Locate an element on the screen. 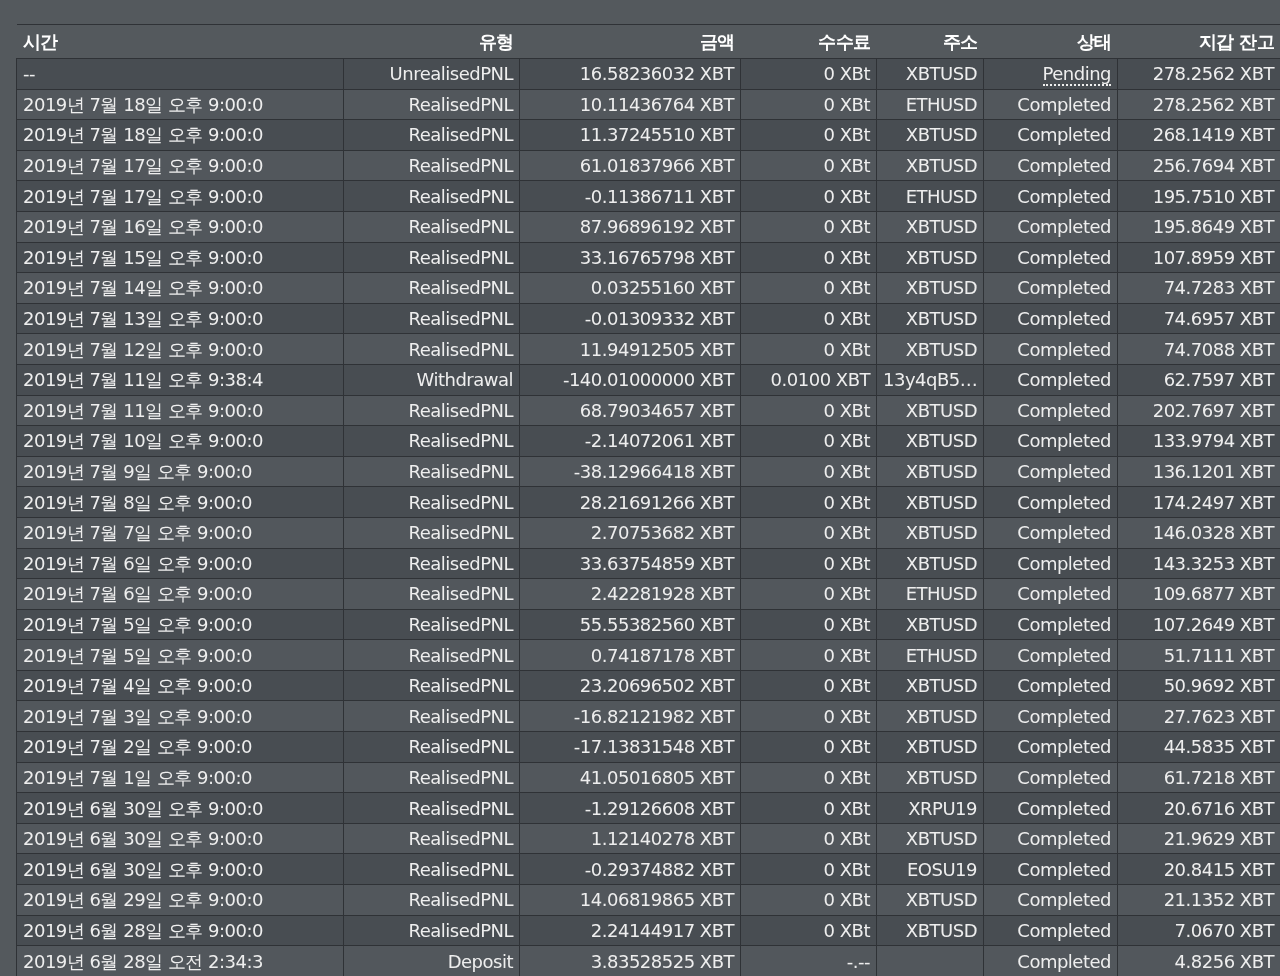 This screenshot has height=976, width=1280. table-cell: 2019년 7월 9일 오후 9:00:0 is located at coordinates (180, 471).